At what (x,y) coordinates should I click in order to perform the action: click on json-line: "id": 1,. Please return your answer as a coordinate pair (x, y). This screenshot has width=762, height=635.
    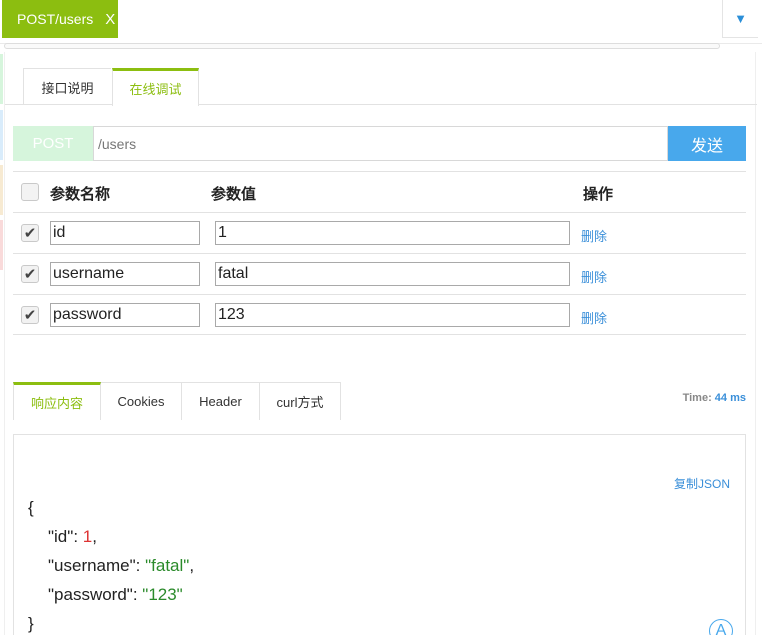
    Looking at the image, I should click on (72, 536).